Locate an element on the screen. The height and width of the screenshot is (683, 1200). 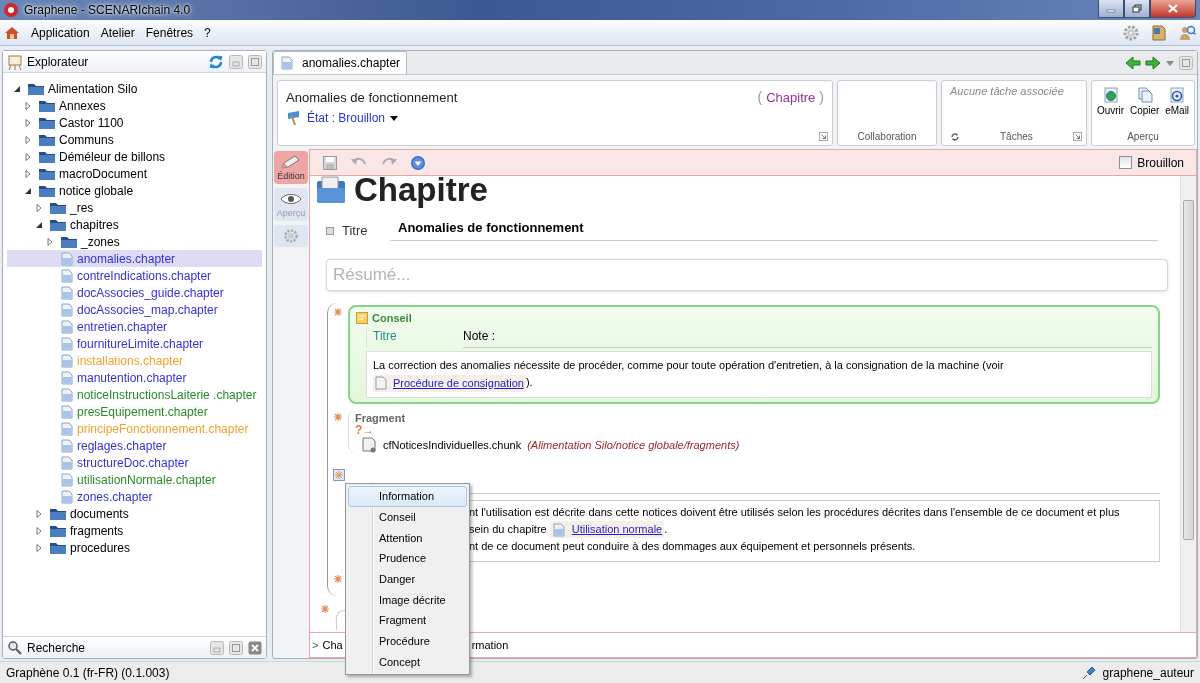
paragraph-field: La correction des anomalies nécessite de procéder, comme pour toute opération d'entretien, à la consignation de la machine (voir Procédure de consignation ). is located at coordinates (759, 374).